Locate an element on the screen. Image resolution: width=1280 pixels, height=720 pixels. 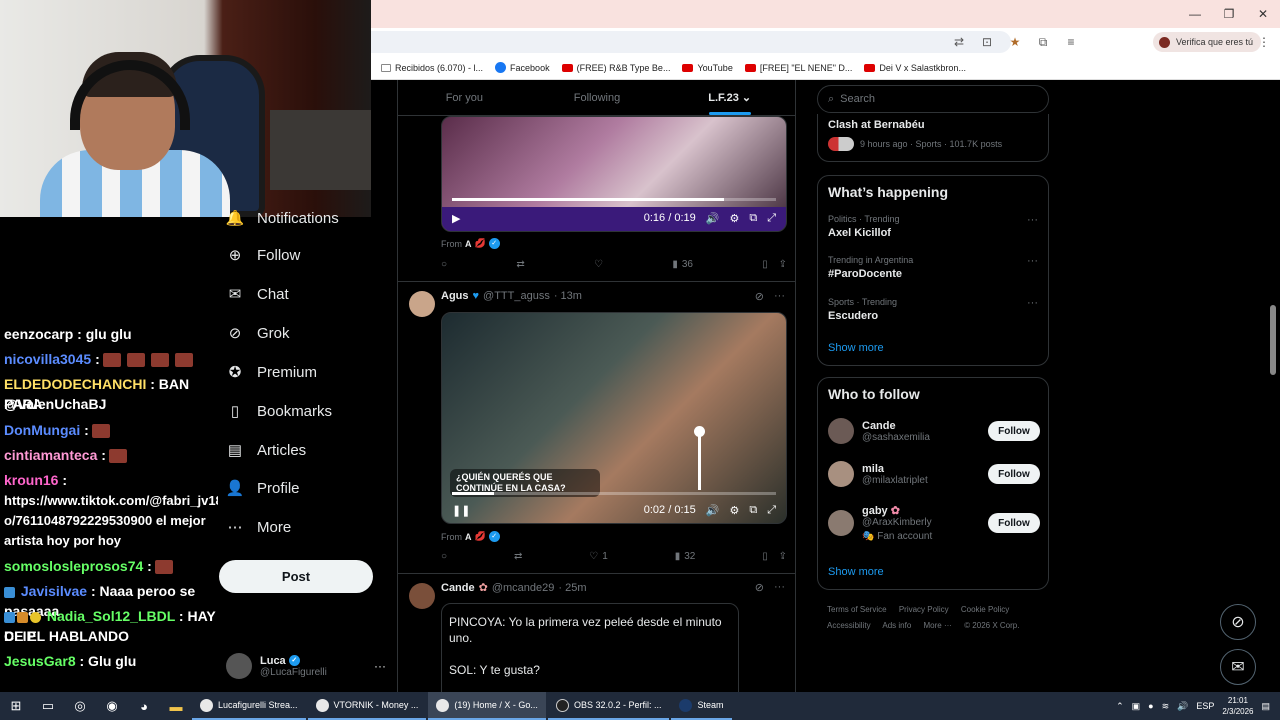
windows-start-icon: ⊞ is located at coordinates (16, 706).